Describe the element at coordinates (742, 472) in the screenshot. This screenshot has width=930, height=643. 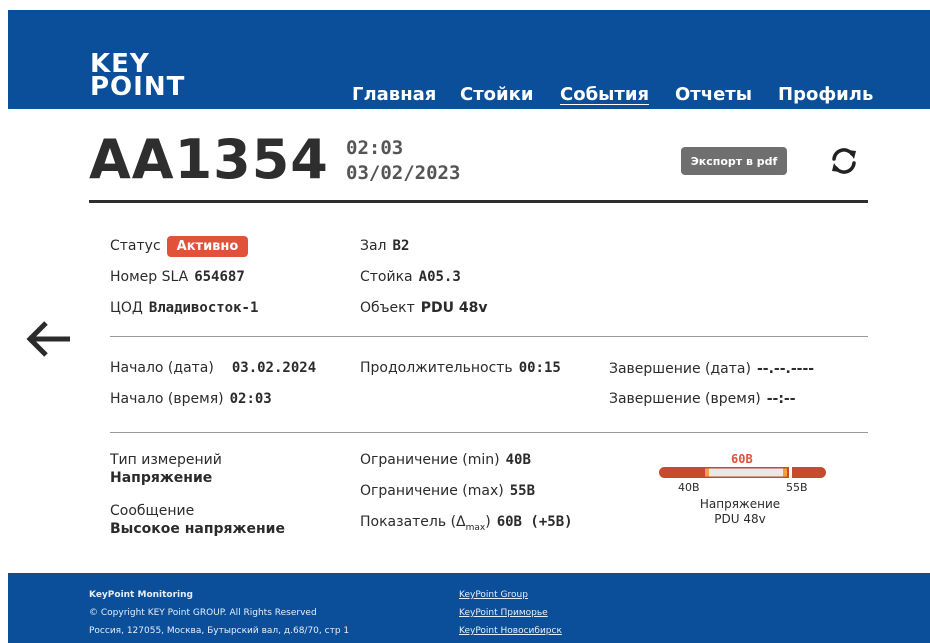
I see `voltage-gauge` at that location.